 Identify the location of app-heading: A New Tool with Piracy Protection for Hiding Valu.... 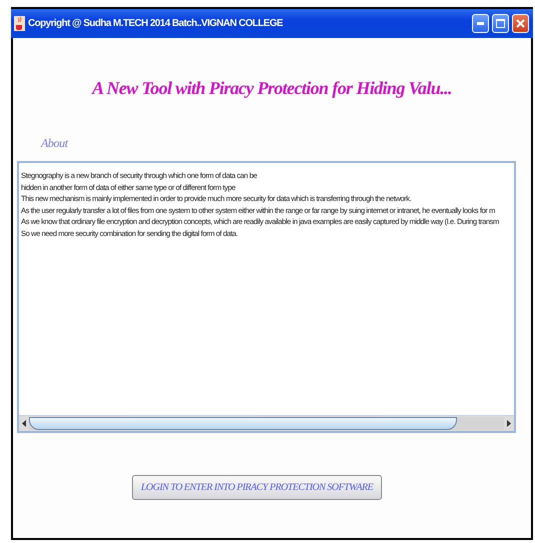
(271, 88).